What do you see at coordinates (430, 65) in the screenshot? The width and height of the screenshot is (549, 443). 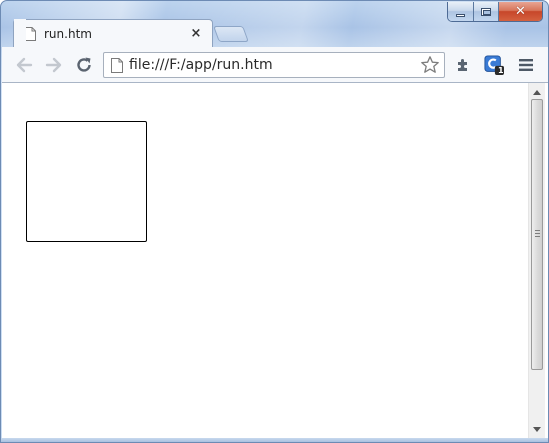 I see `star-icon` at bounding box center [430, 65].